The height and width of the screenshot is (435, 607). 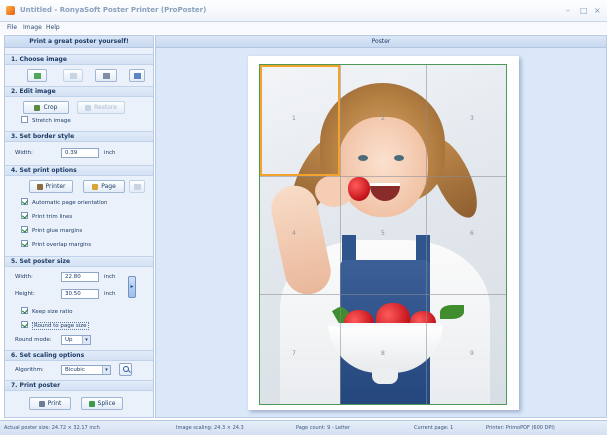 What do you see at coordinates (399, 158) in the screenshot?
I see `eye-right` at bounding box center [399, 158].